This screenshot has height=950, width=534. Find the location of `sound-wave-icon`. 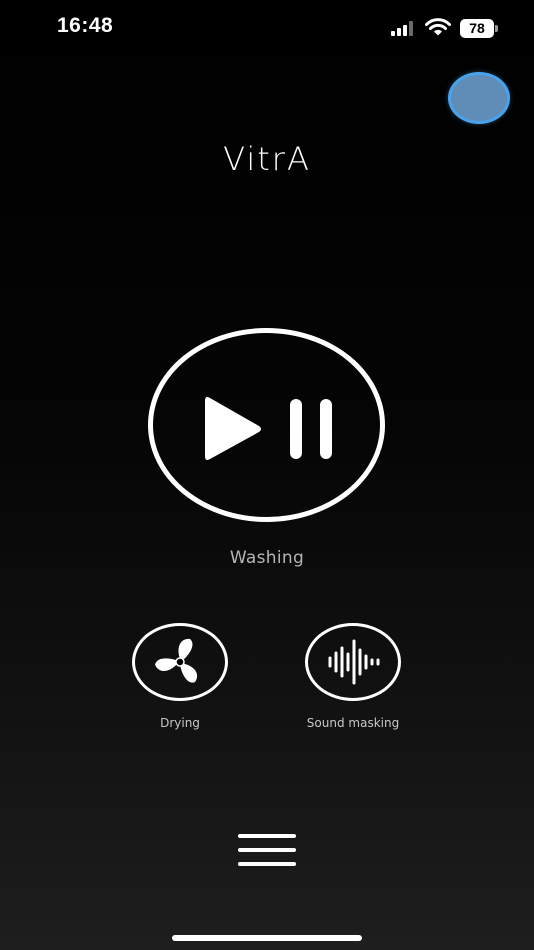

sound-wave-icon is located at coordinates (354, 662).